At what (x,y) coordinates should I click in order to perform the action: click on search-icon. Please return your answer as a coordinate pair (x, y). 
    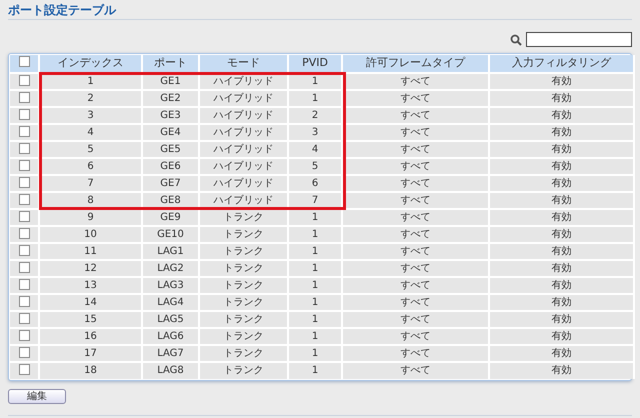
    Looking at the image, I should click on (516, 40).